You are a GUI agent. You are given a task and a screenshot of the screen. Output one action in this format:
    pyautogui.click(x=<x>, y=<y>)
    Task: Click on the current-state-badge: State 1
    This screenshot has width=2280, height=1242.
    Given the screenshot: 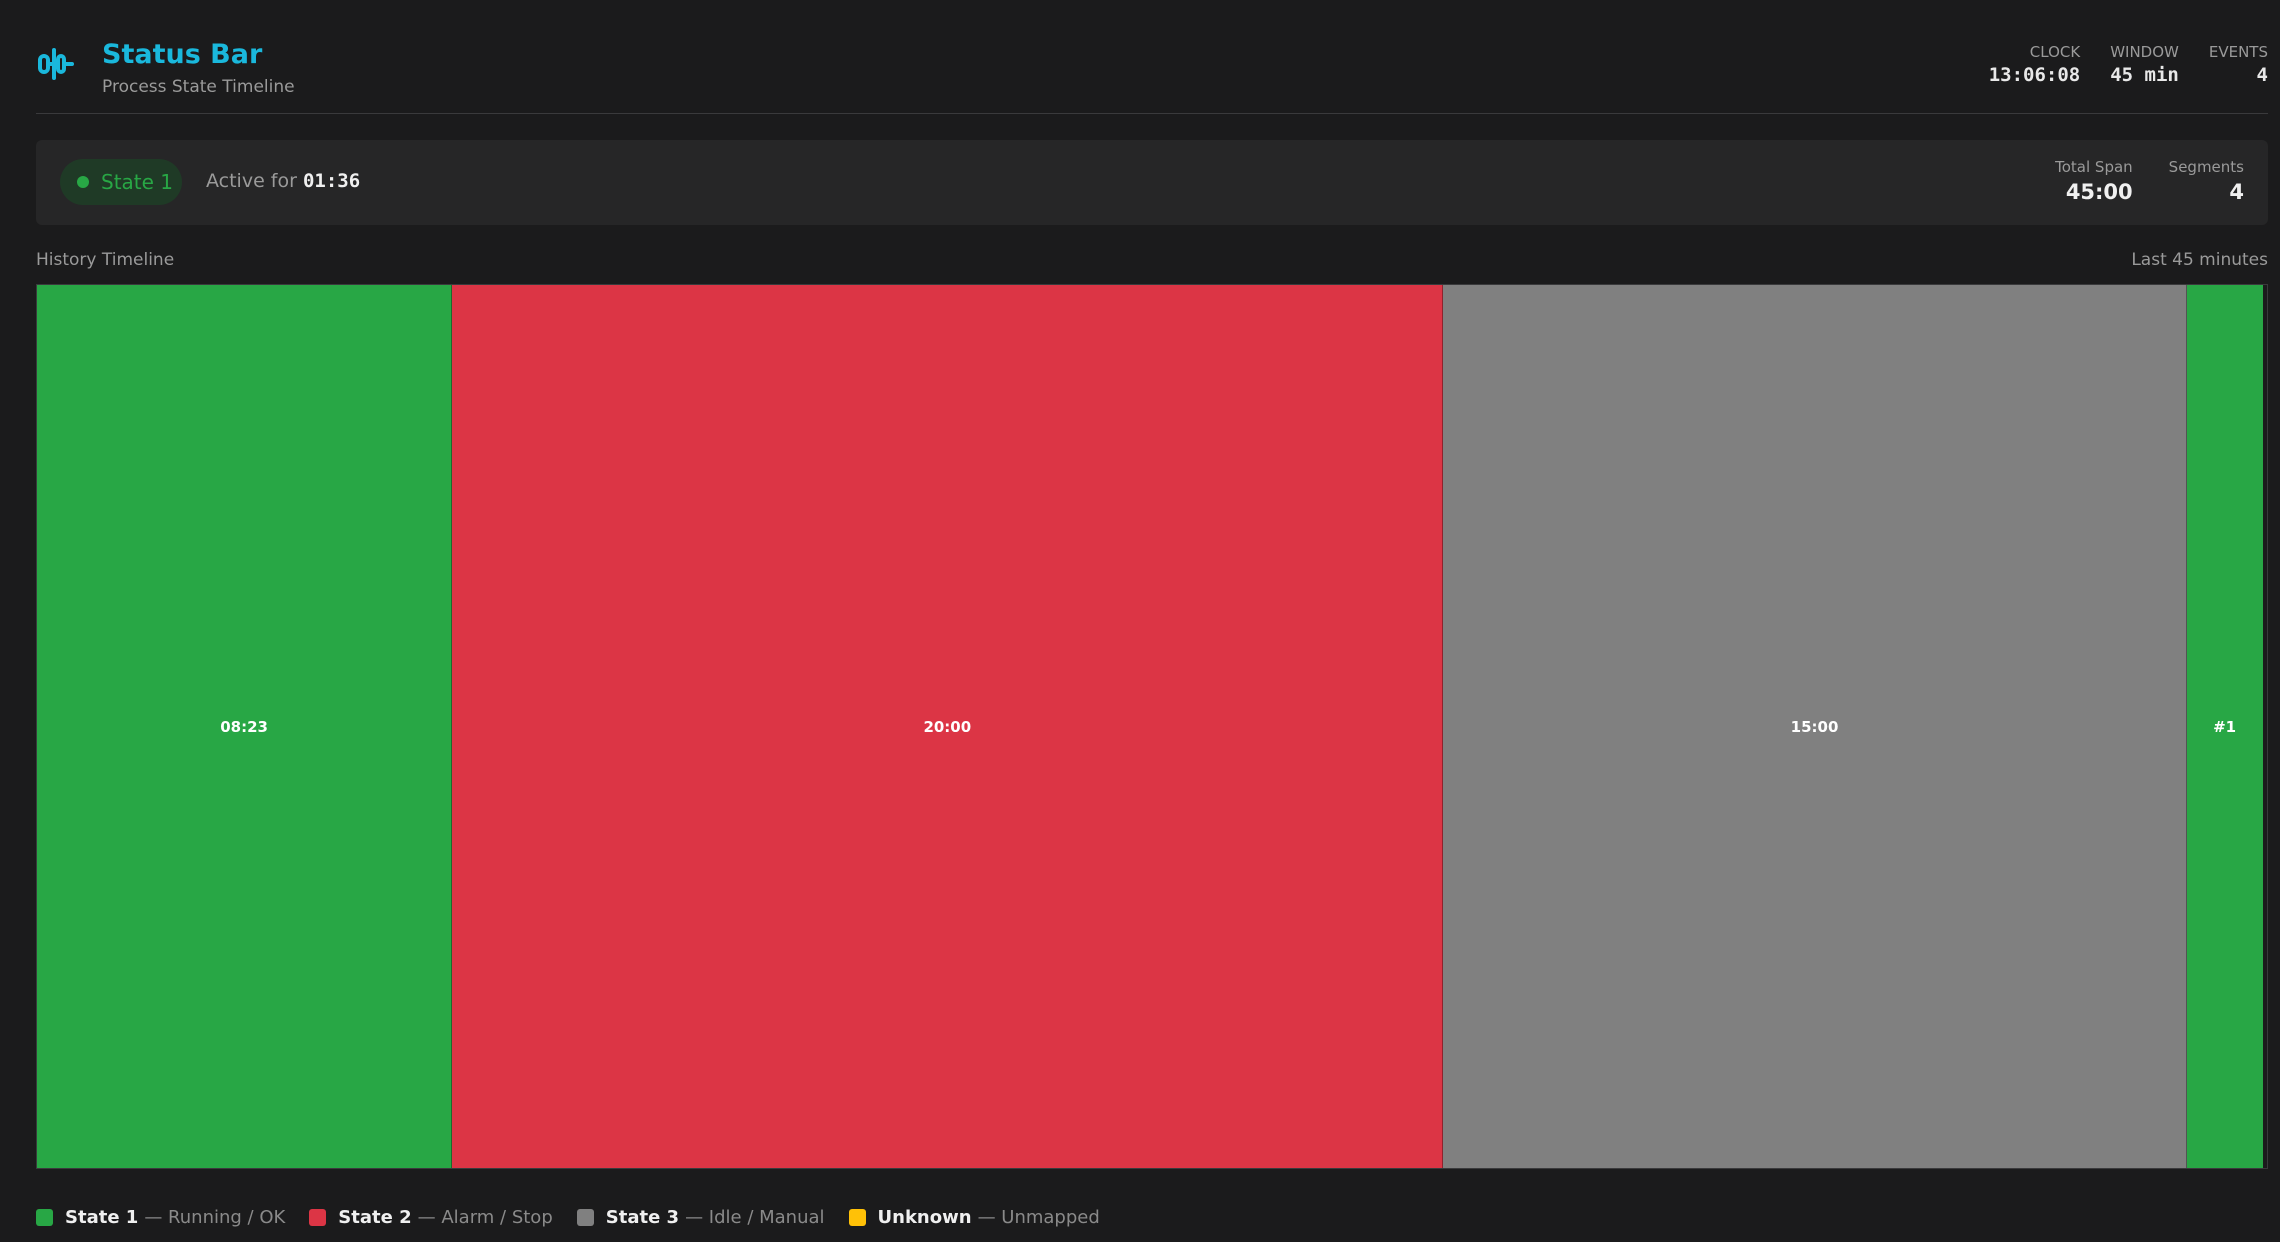 What is the action you would take?
    pyautogui.click(x=121, y=182)
    